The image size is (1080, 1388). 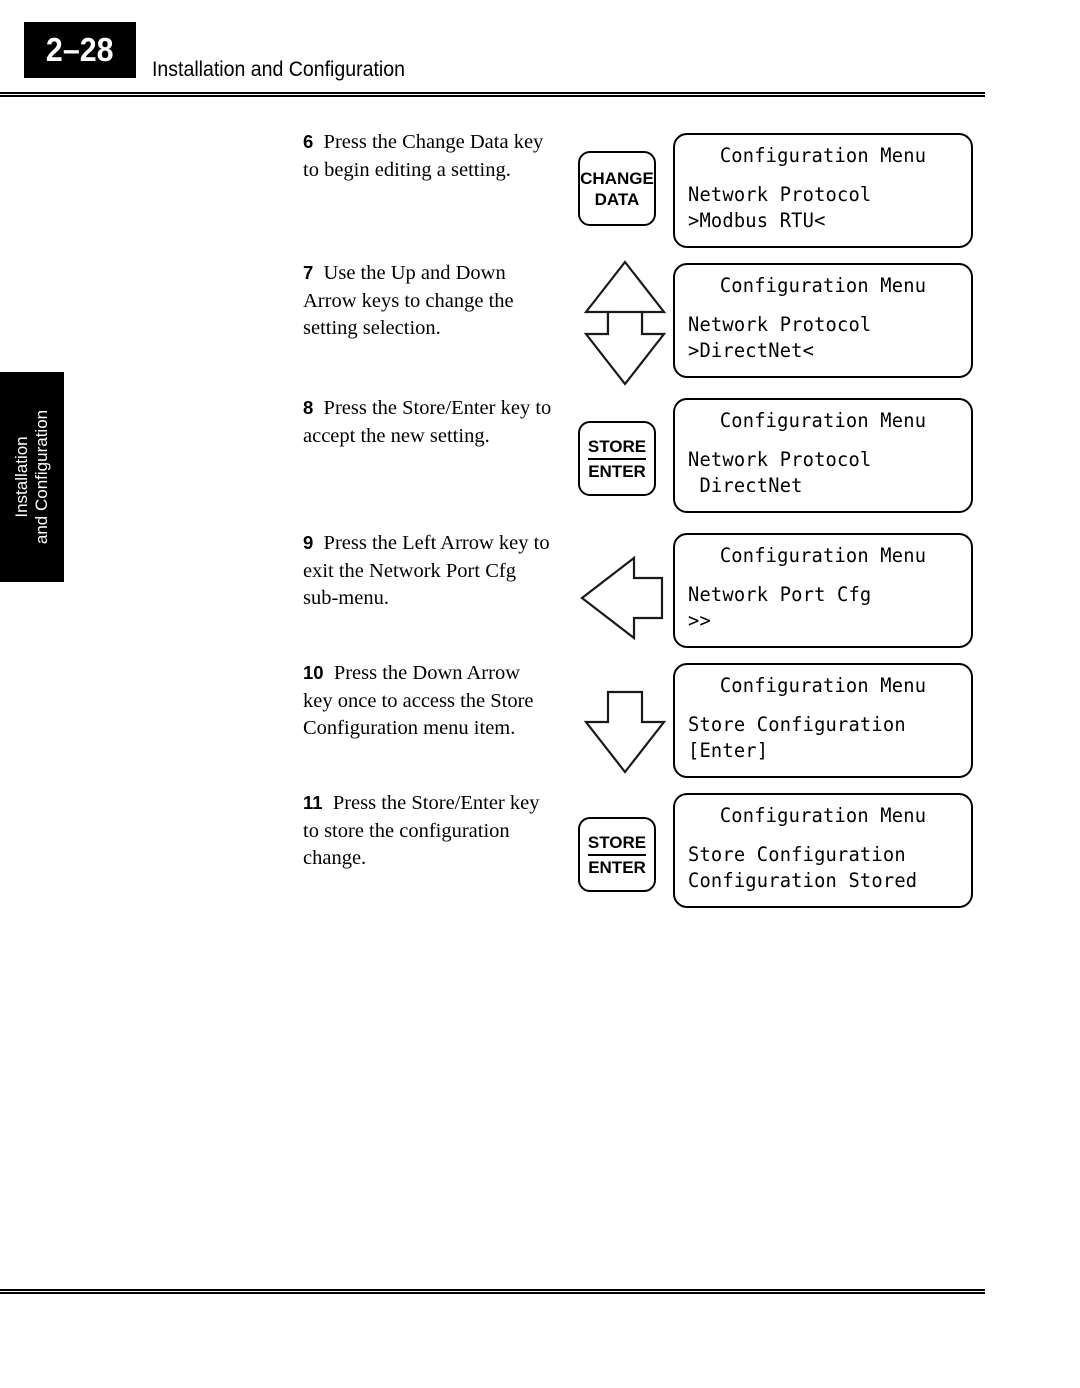 What do you see at coordinates (492, 1291) in the screenshot?
I see `footer-divider` at bounding box center [492, 1291].